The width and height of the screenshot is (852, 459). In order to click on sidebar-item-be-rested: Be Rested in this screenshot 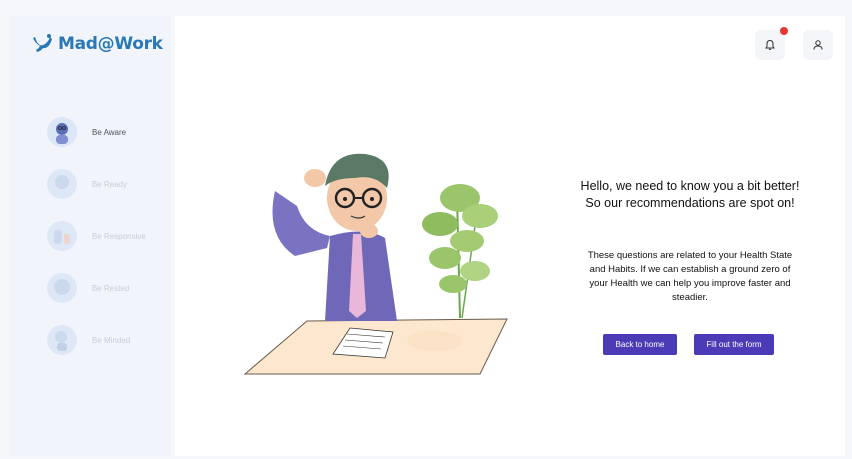, I will do `click(96, 288)`.